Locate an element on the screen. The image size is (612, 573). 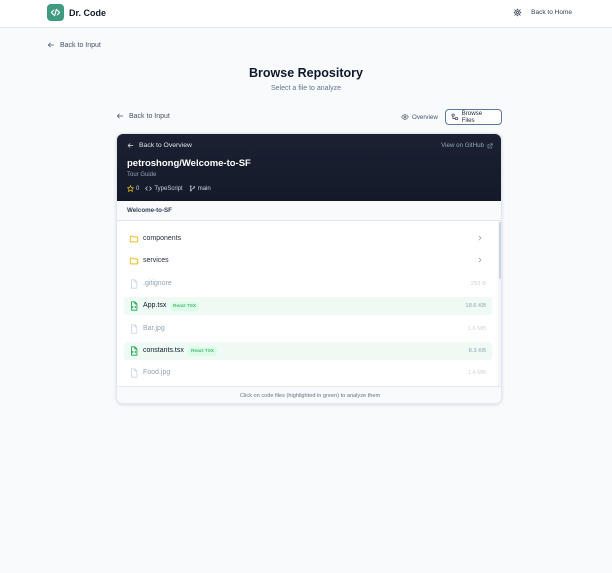
file-row: constants.tsx React TSX 8.3 KB is located at coordinates (308, 351).